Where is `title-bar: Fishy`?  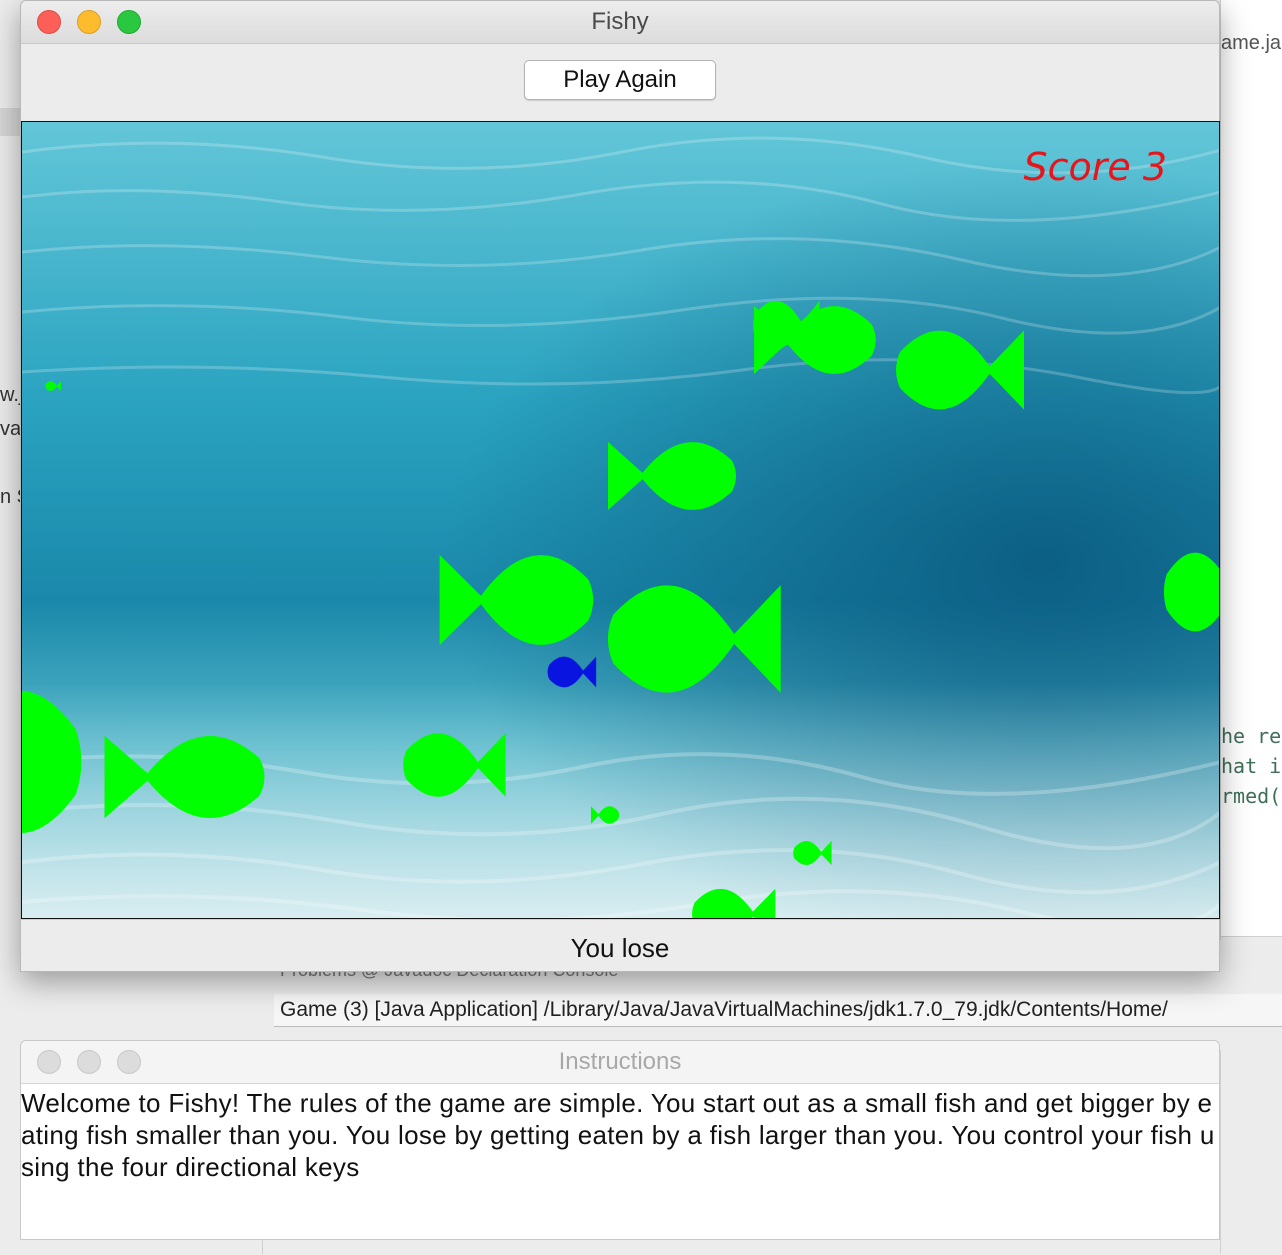
title-bar: Fishy is located at coordinates (620, 22).